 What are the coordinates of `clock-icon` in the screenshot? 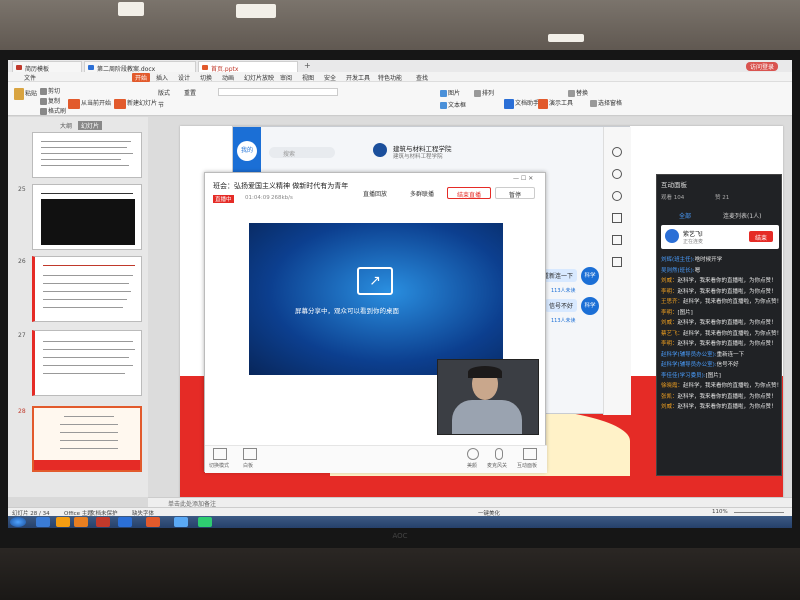 It's located at (617, 196).